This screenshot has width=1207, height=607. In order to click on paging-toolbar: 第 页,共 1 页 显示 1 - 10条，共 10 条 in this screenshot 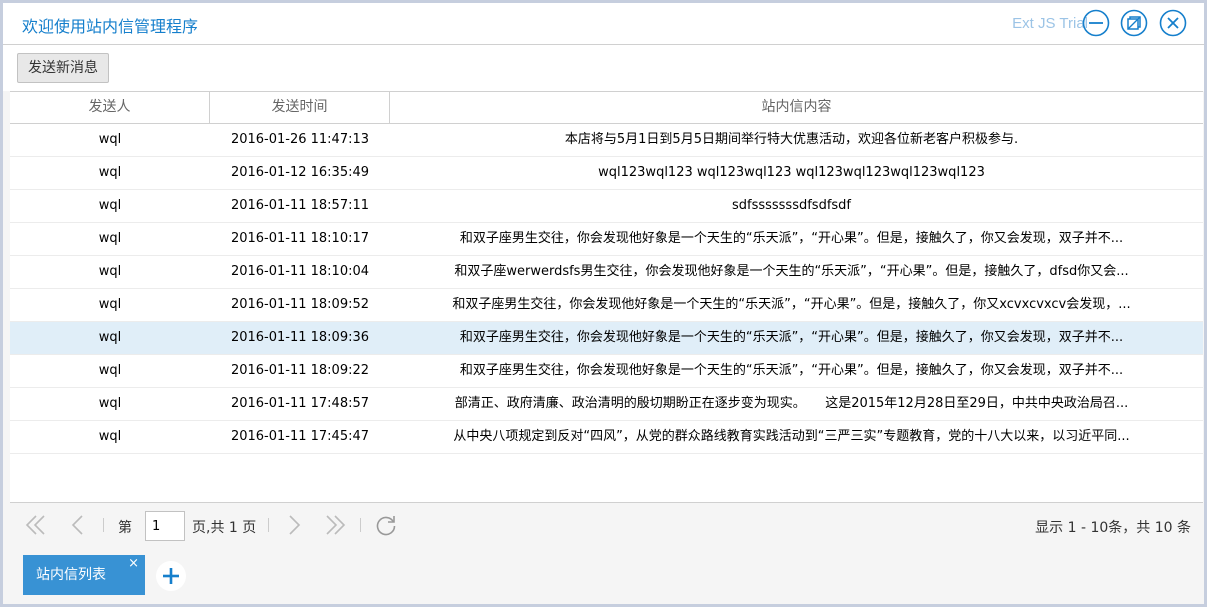, I will do `click(606, 525)`.